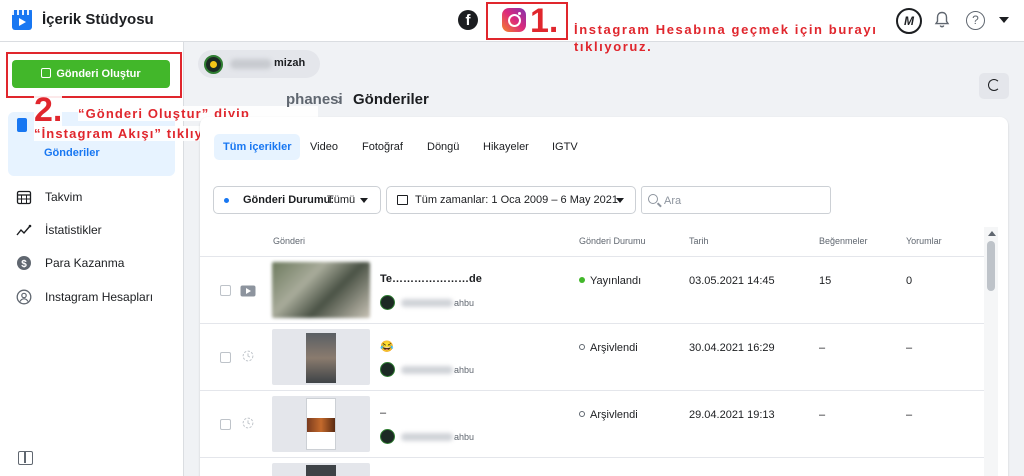 Image resolution: width=1024 pixels, height=476 pixels. What do you see at coordinates (1004, 20) in the screenshot?
I see `account-menu-caret-icon` at bounding box center [1004, 20].